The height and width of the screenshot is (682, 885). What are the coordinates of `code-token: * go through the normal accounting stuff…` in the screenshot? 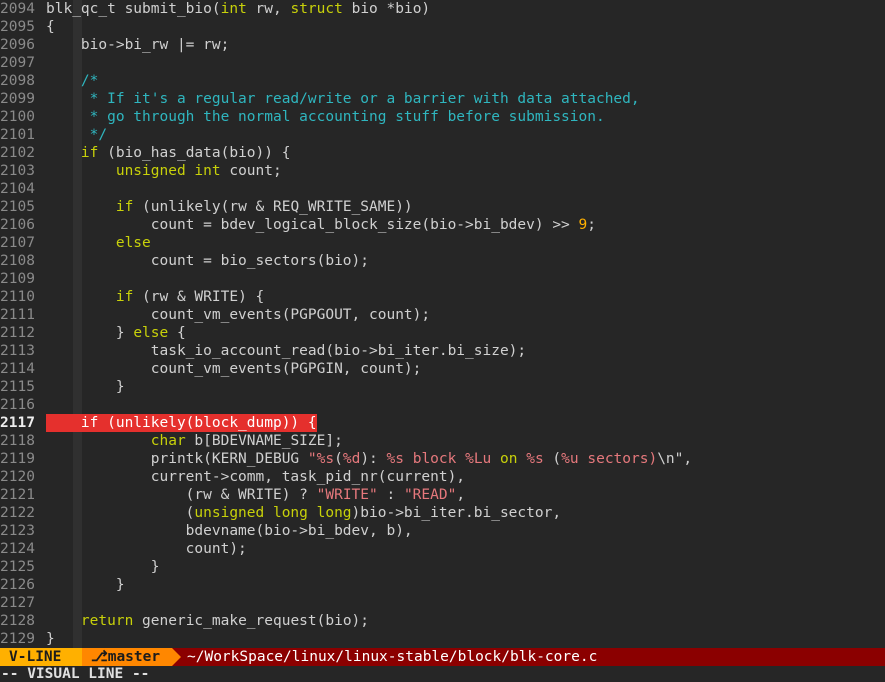 It's located at (325, 117).